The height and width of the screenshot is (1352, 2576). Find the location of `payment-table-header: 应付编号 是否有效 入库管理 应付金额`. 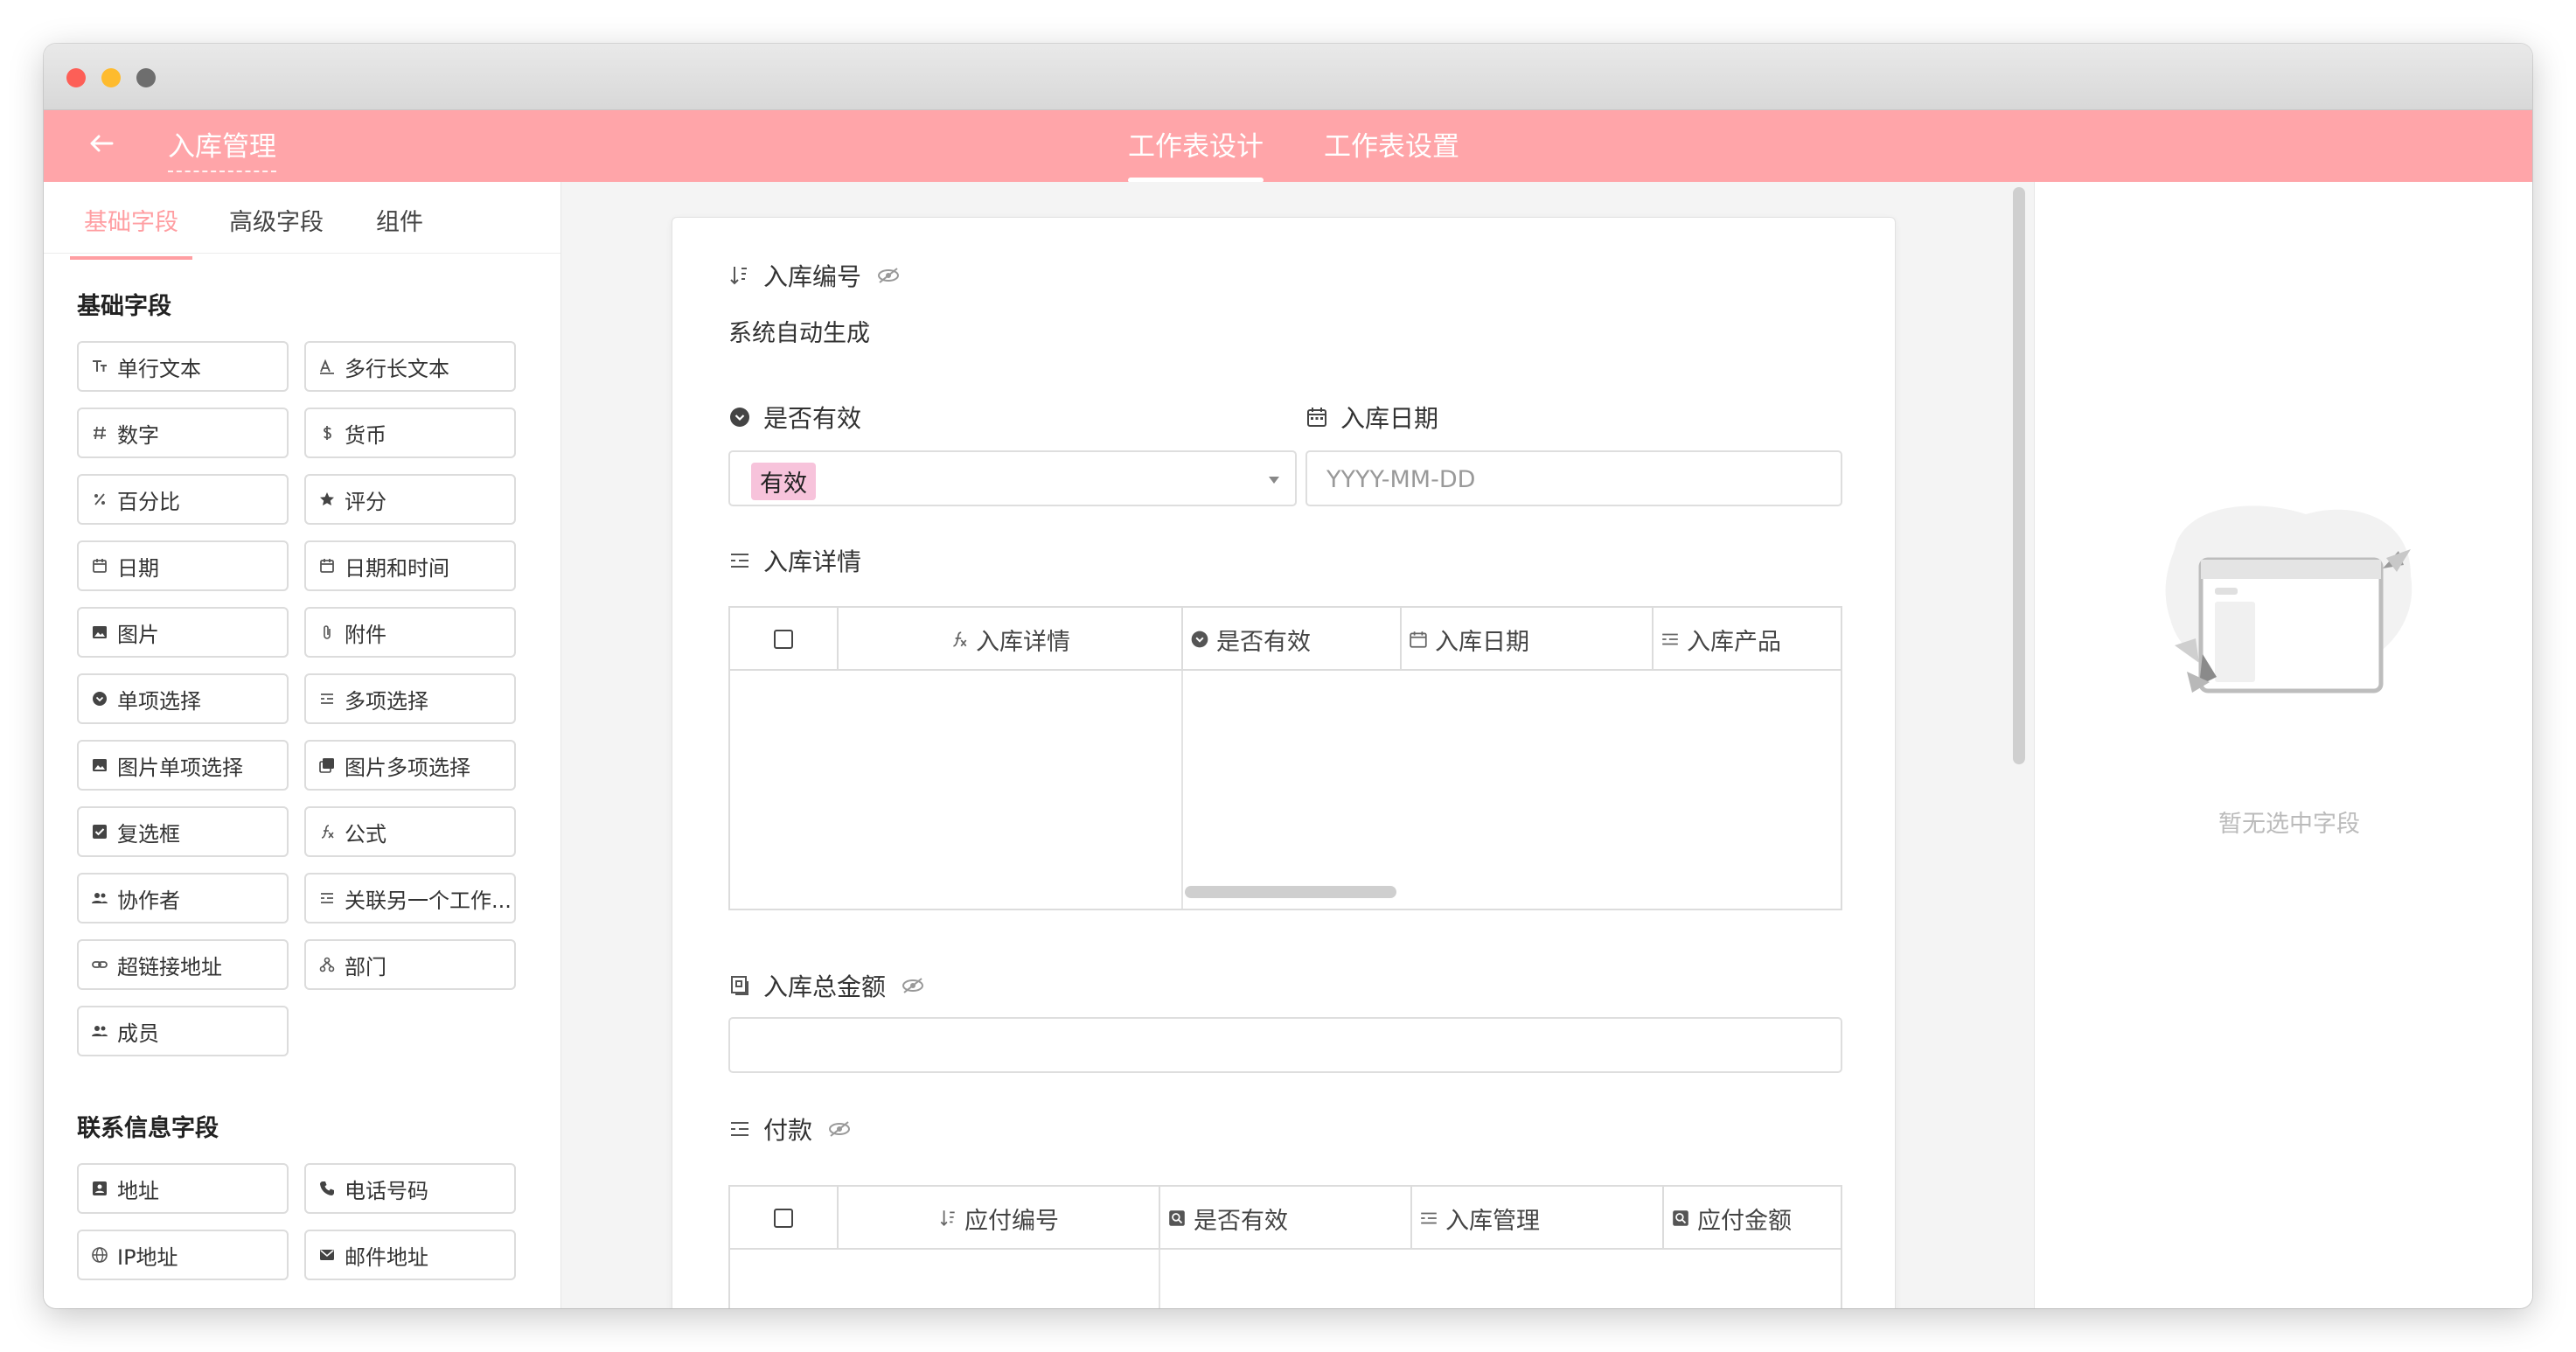

payment-table-header: 应付编号 是否有效 入库管理 应付金额 is located at coordinates (1285, 1218).